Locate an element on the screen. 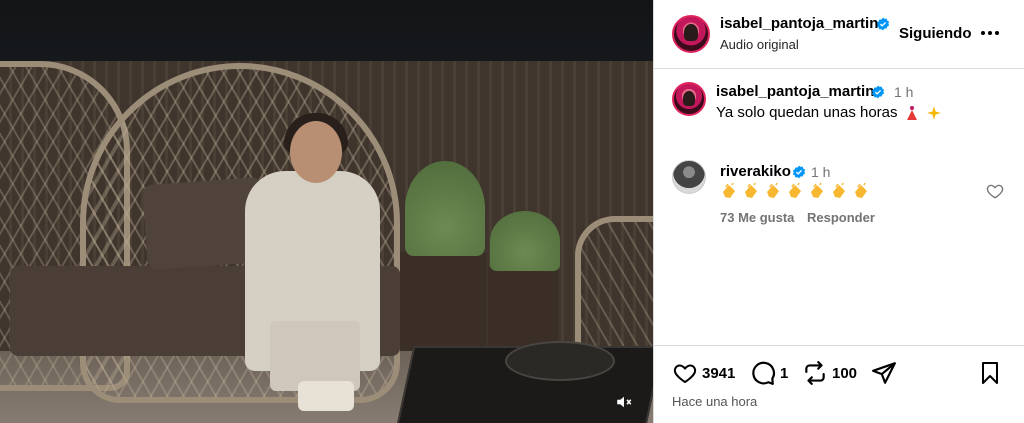 The height and width of the screenshot is (423, 1024). share-button is located at coordinates (884, 373).